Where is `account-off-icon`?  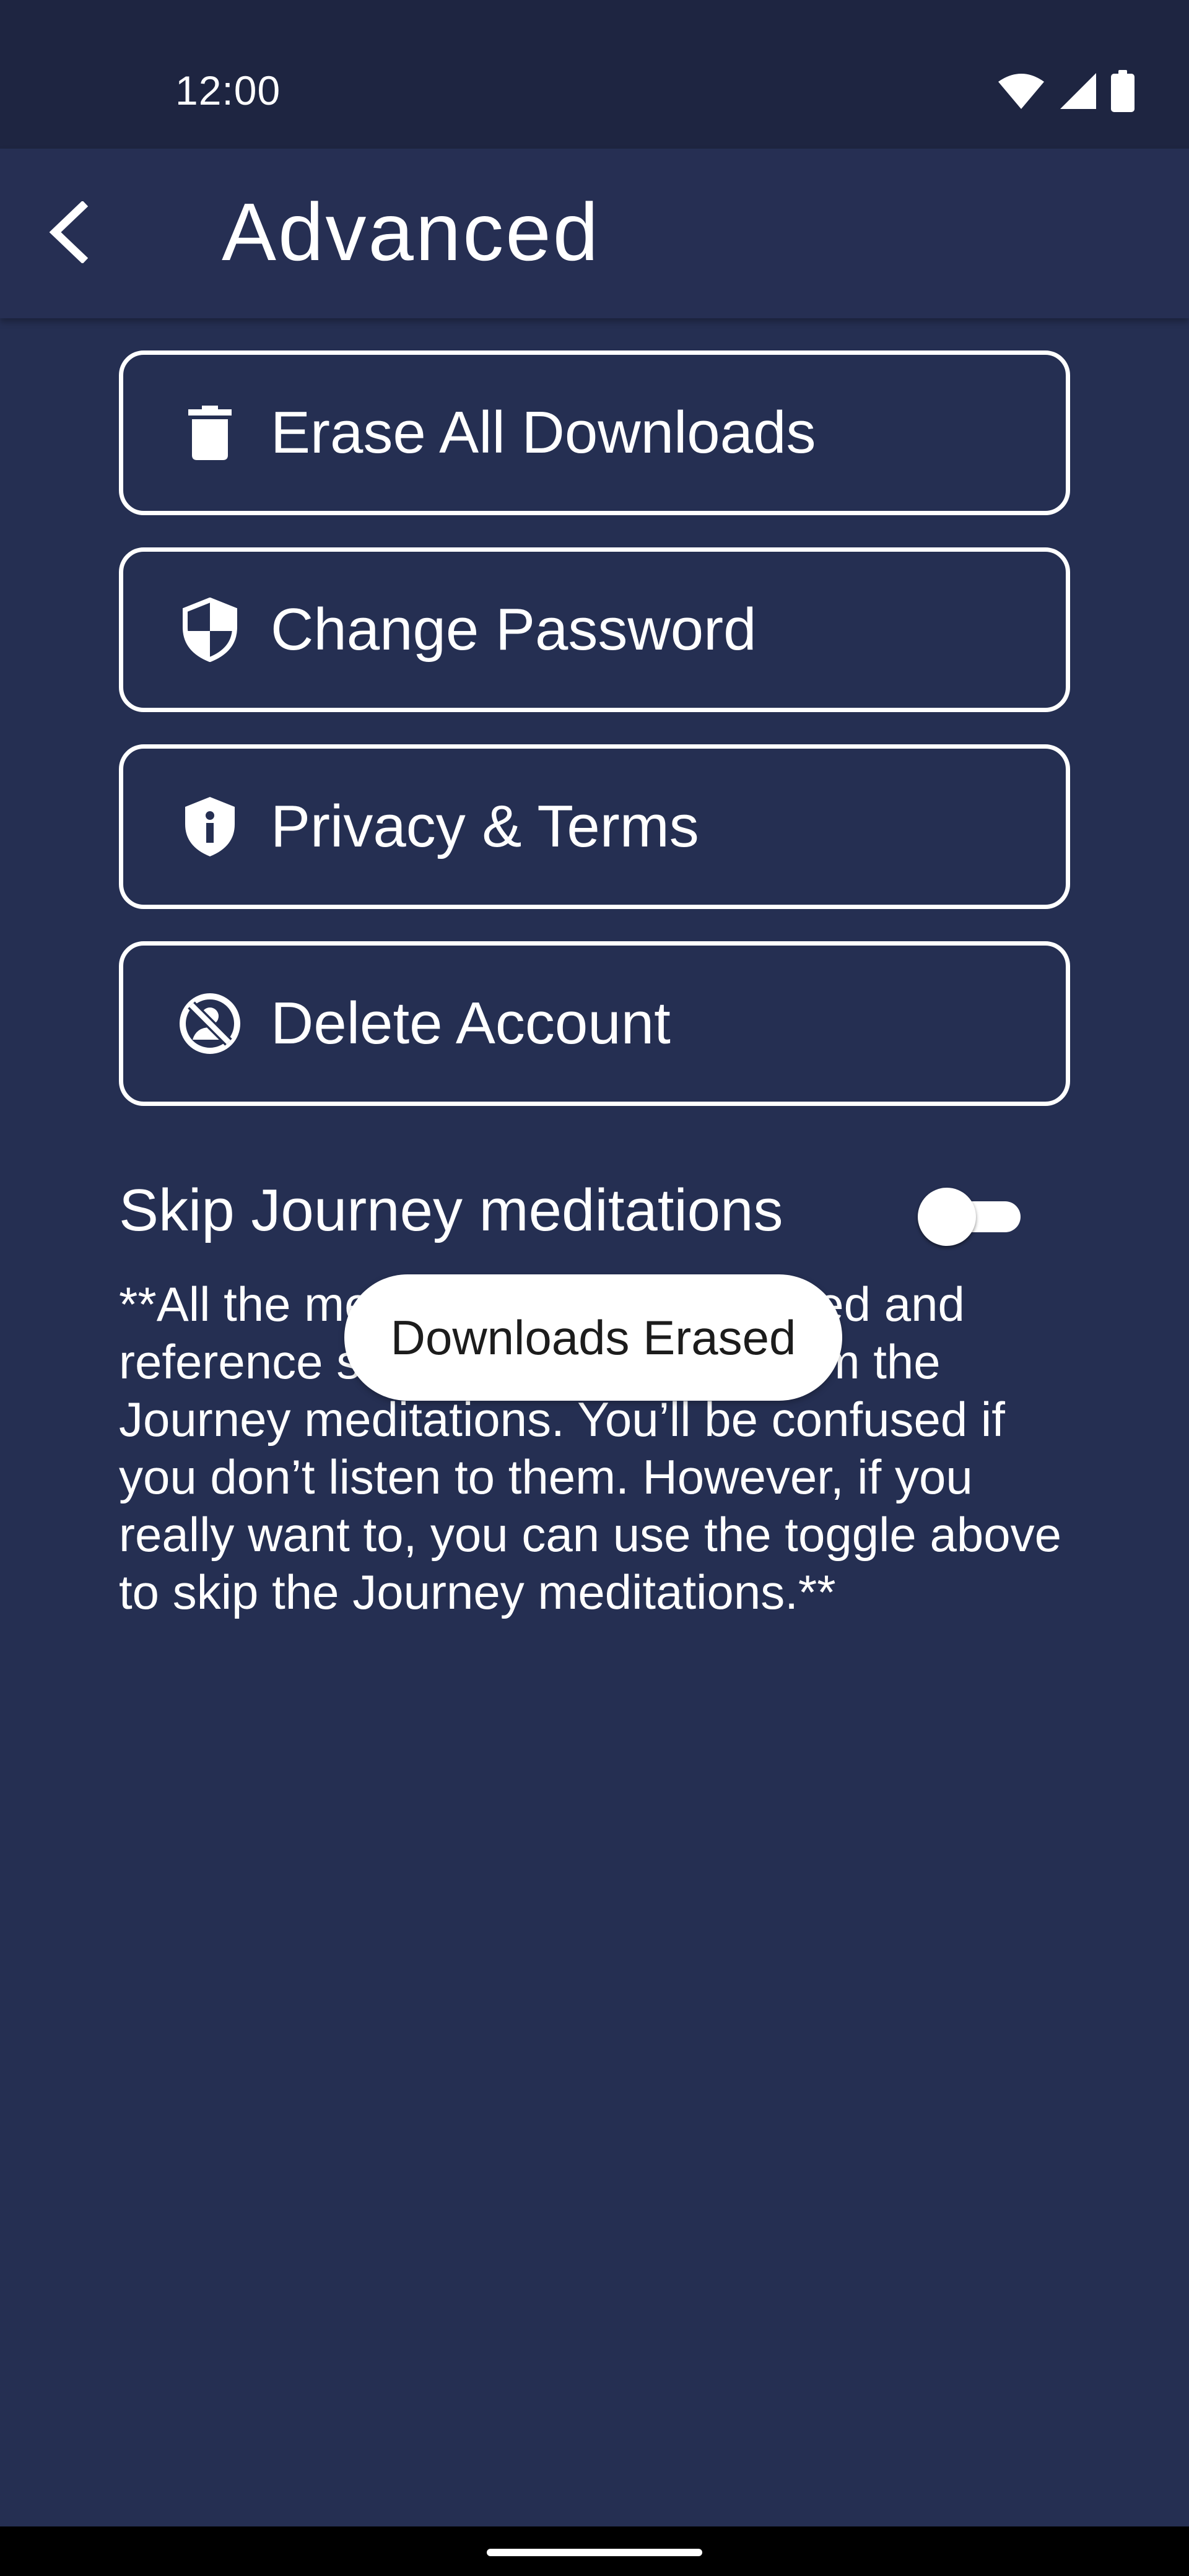 account-off-icon is located at coordinates (210, 1024).